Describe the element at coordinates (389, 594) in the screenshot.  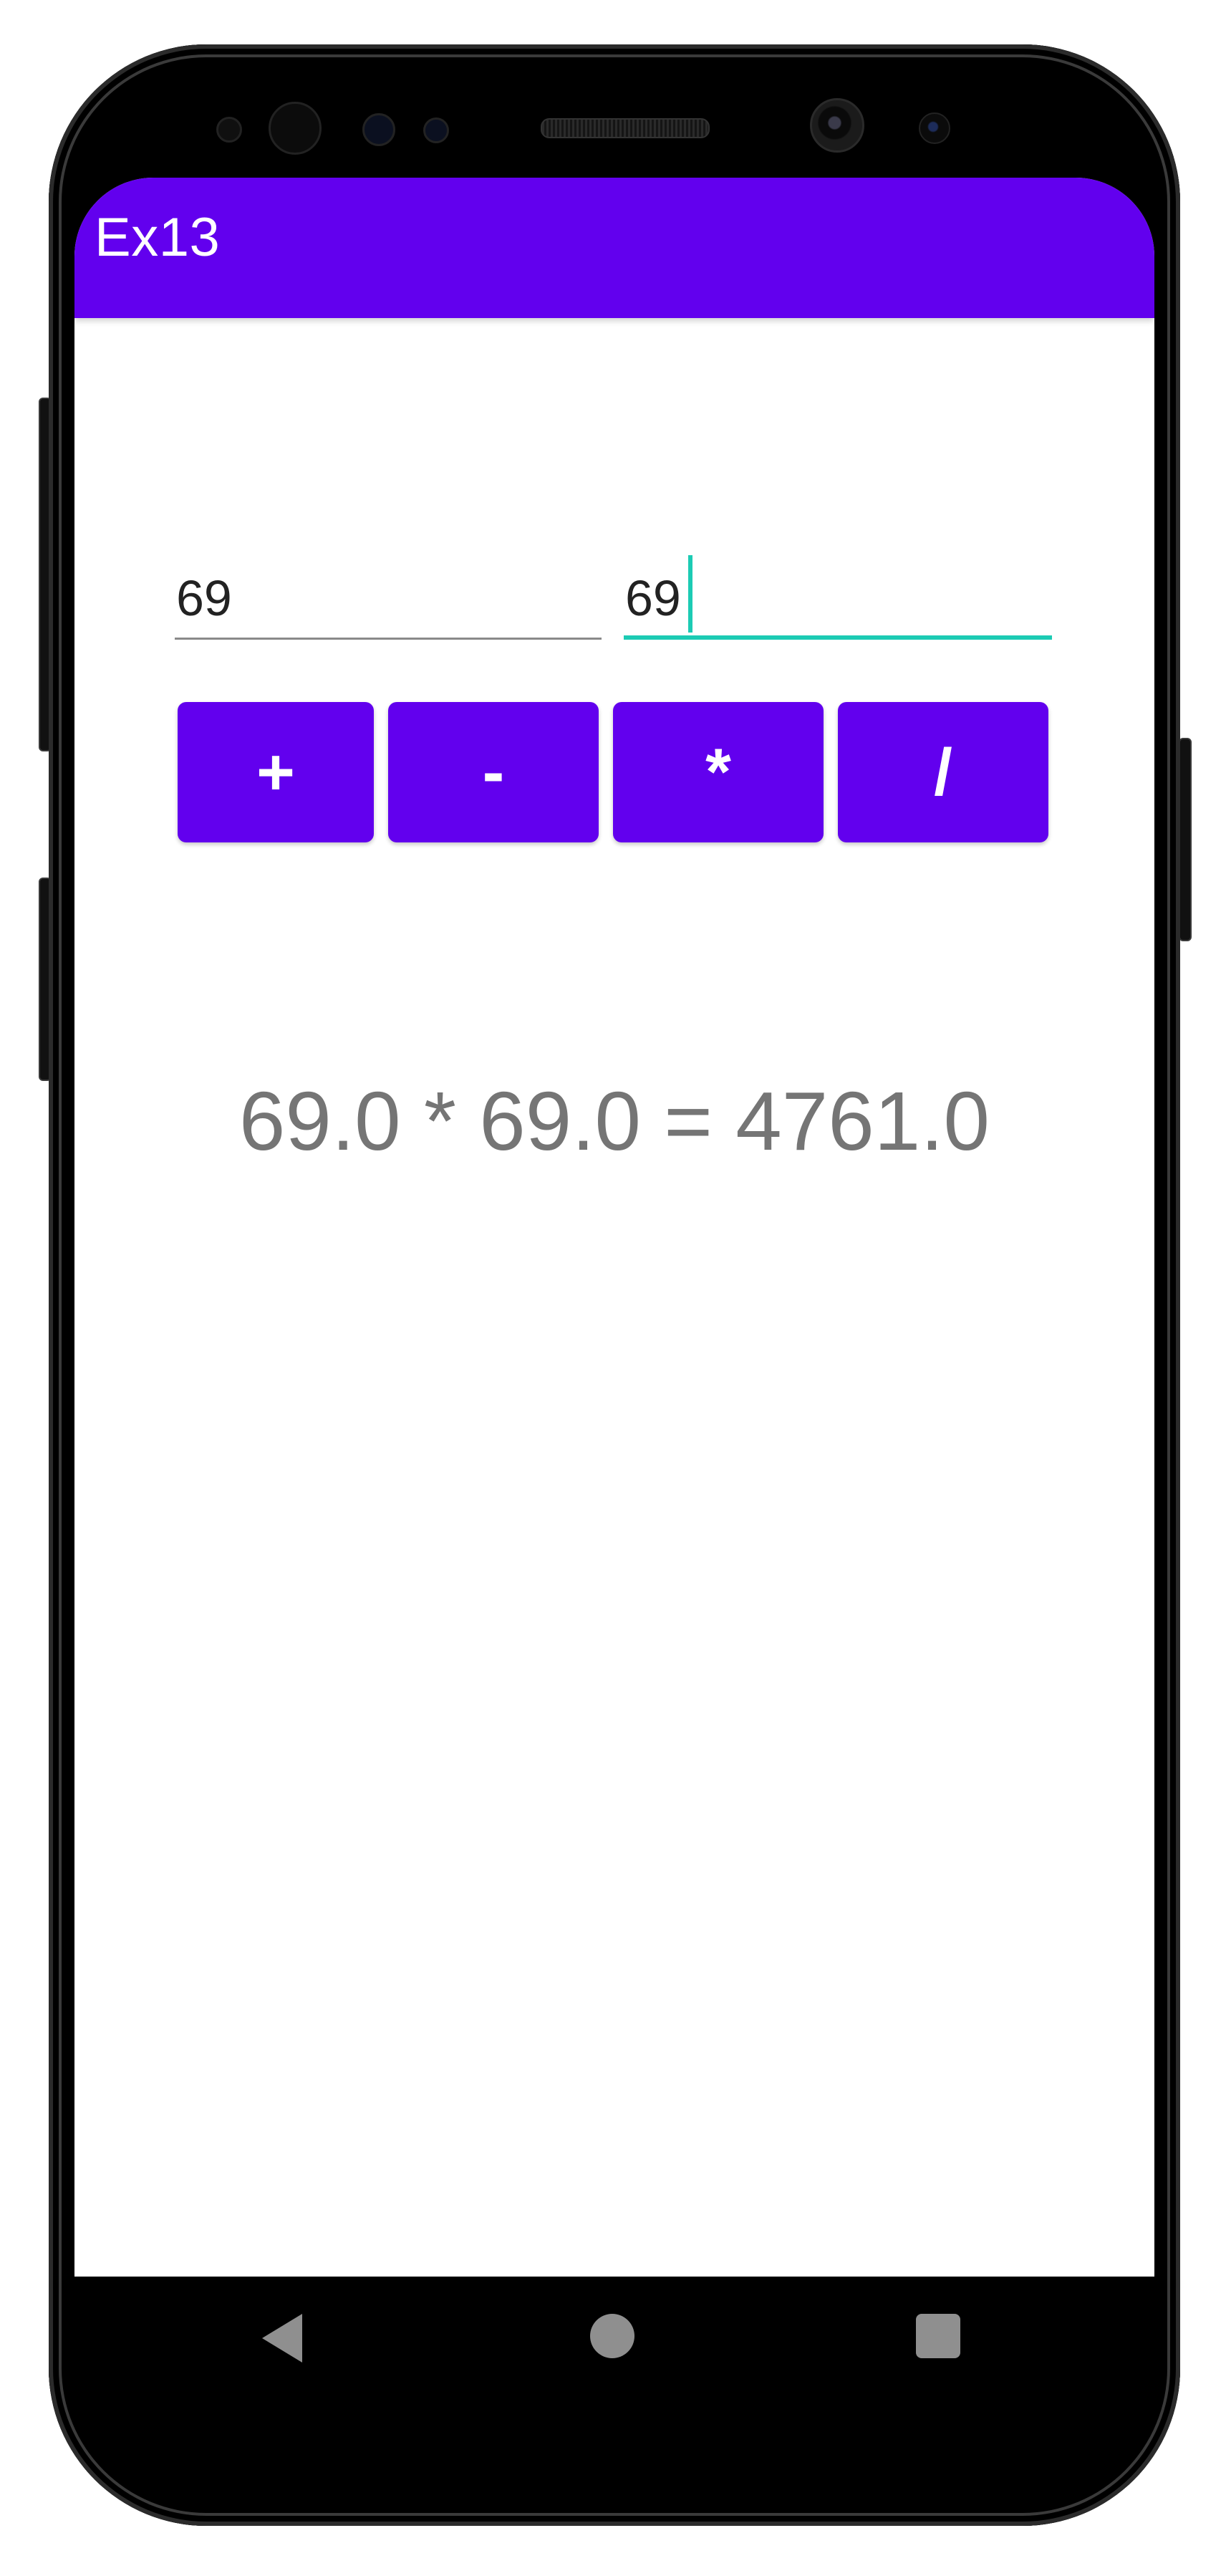
I see `first-number-input: 69` at that location.